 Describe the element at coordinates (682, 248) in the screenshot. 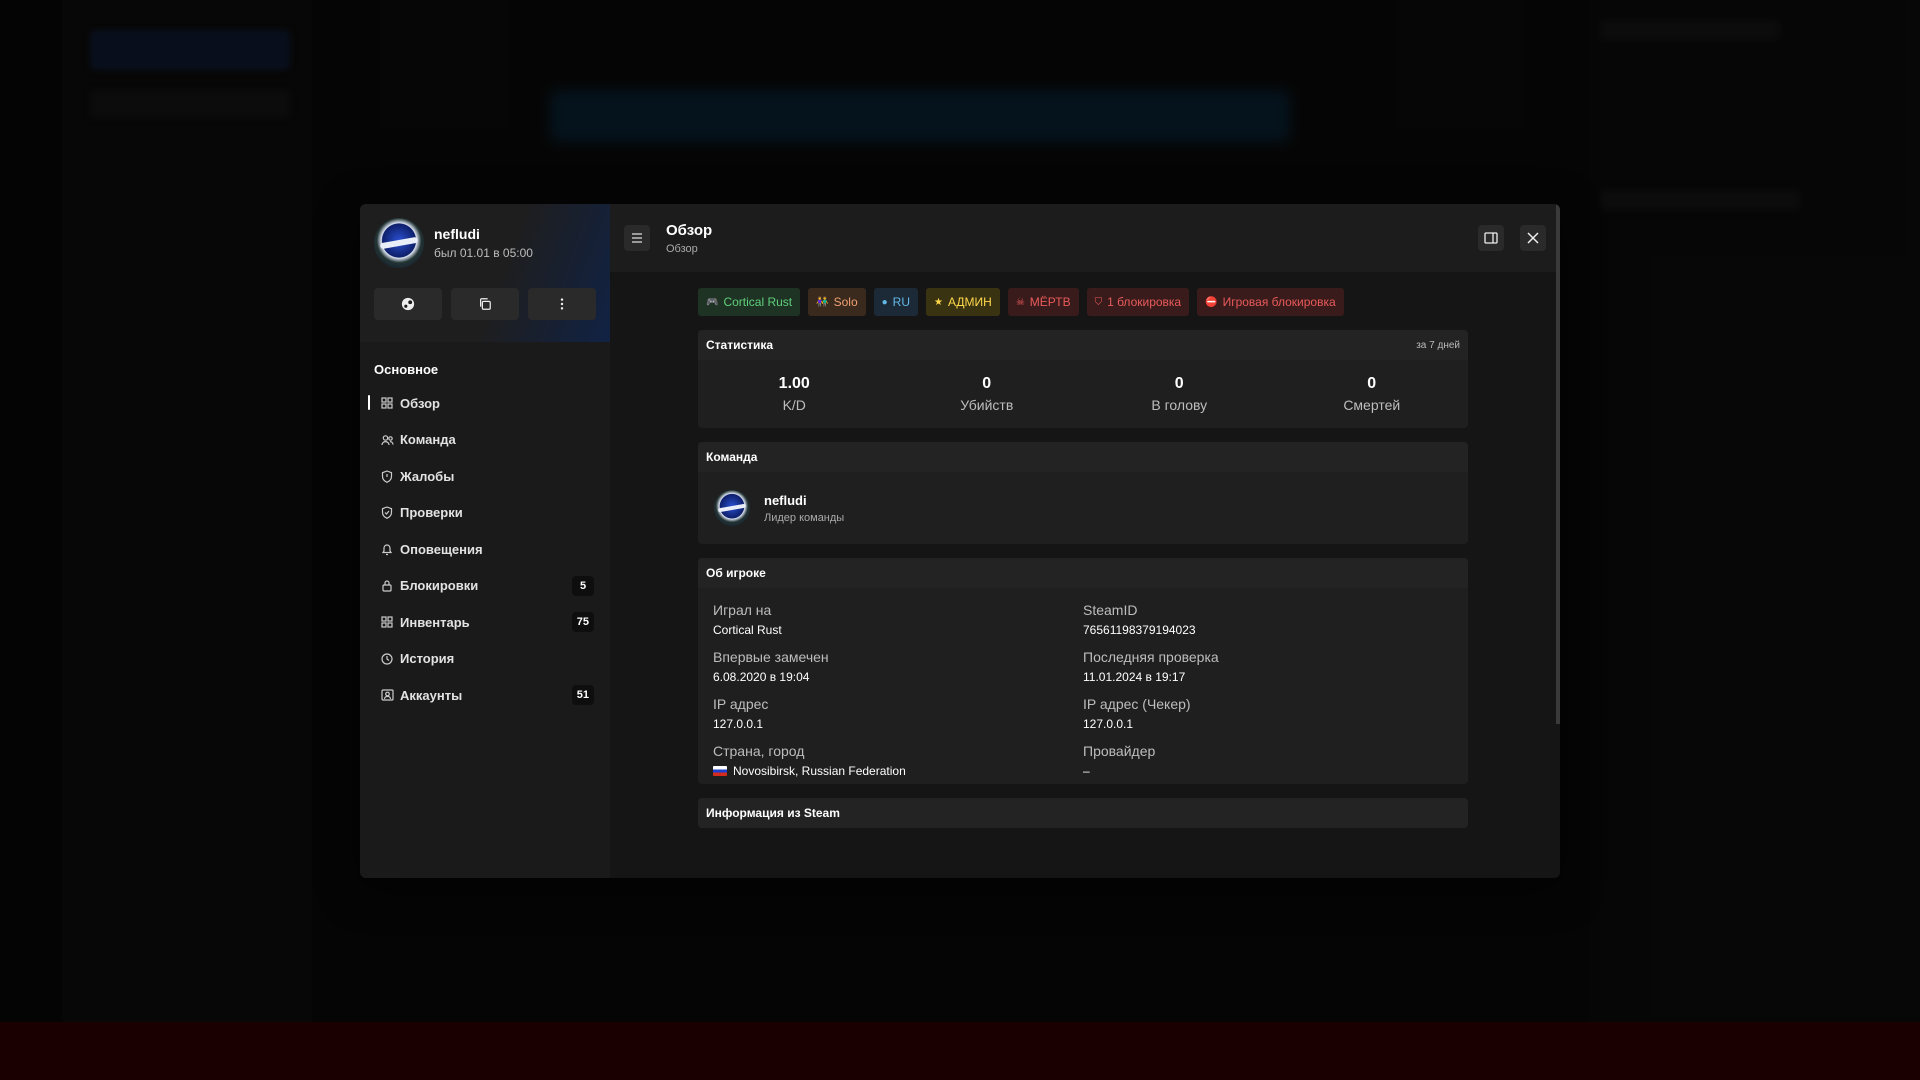

I see `breadcrumb: Обзор` at that location.